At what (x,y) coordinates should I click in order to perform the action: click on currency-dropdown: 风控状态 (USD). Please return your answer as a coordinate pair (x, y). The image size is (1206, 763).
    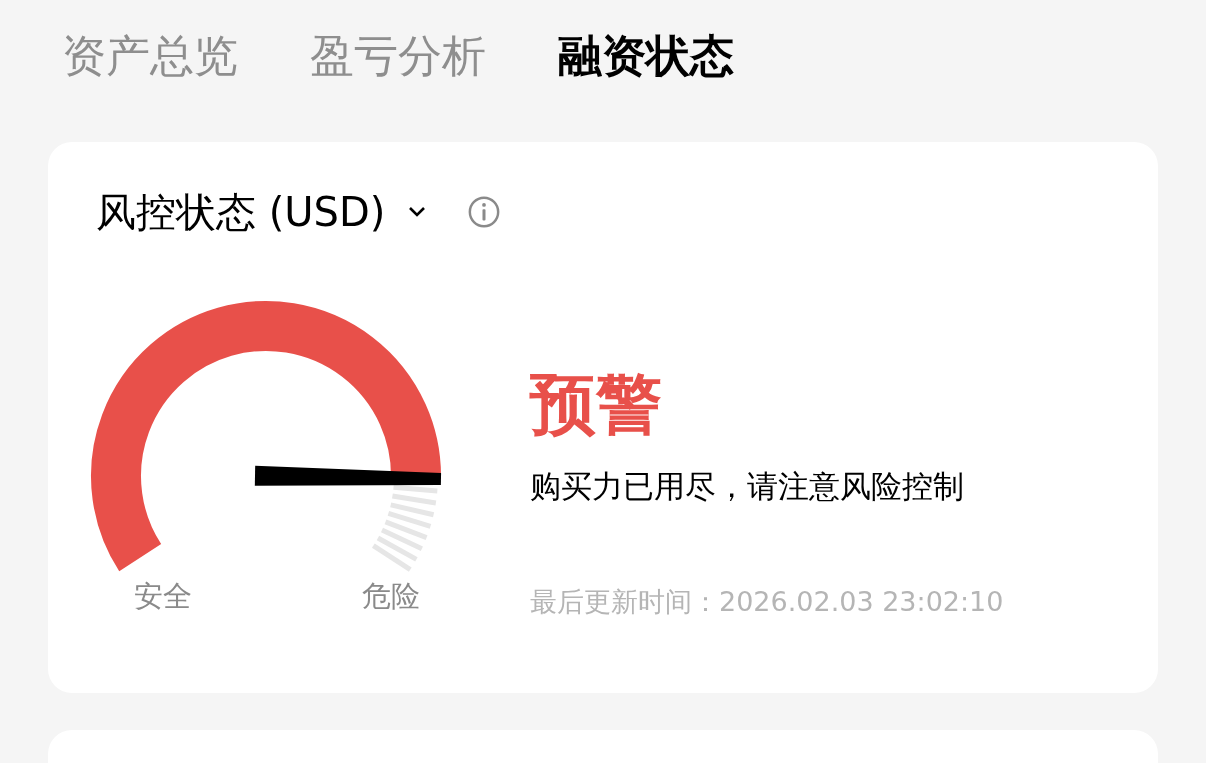
    Looking at the image, I should click on (262, 212).